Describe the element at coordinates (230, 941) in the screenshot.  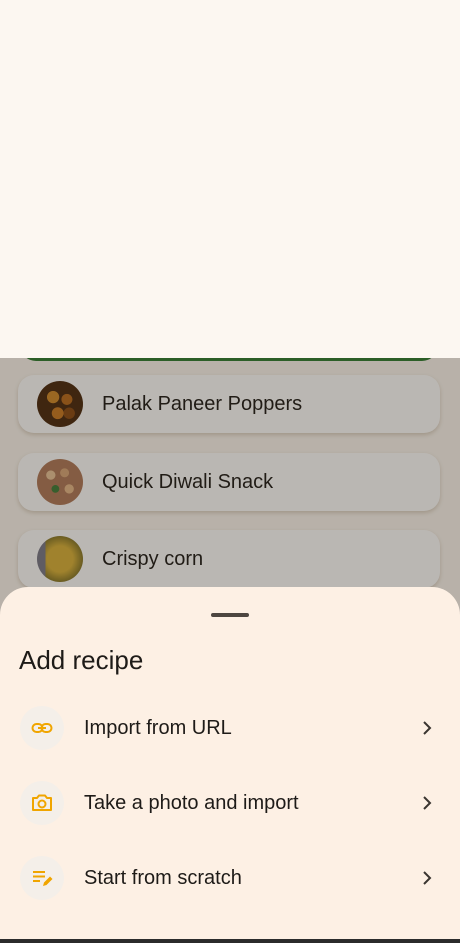
I see `system-navigation-bar` at that location.